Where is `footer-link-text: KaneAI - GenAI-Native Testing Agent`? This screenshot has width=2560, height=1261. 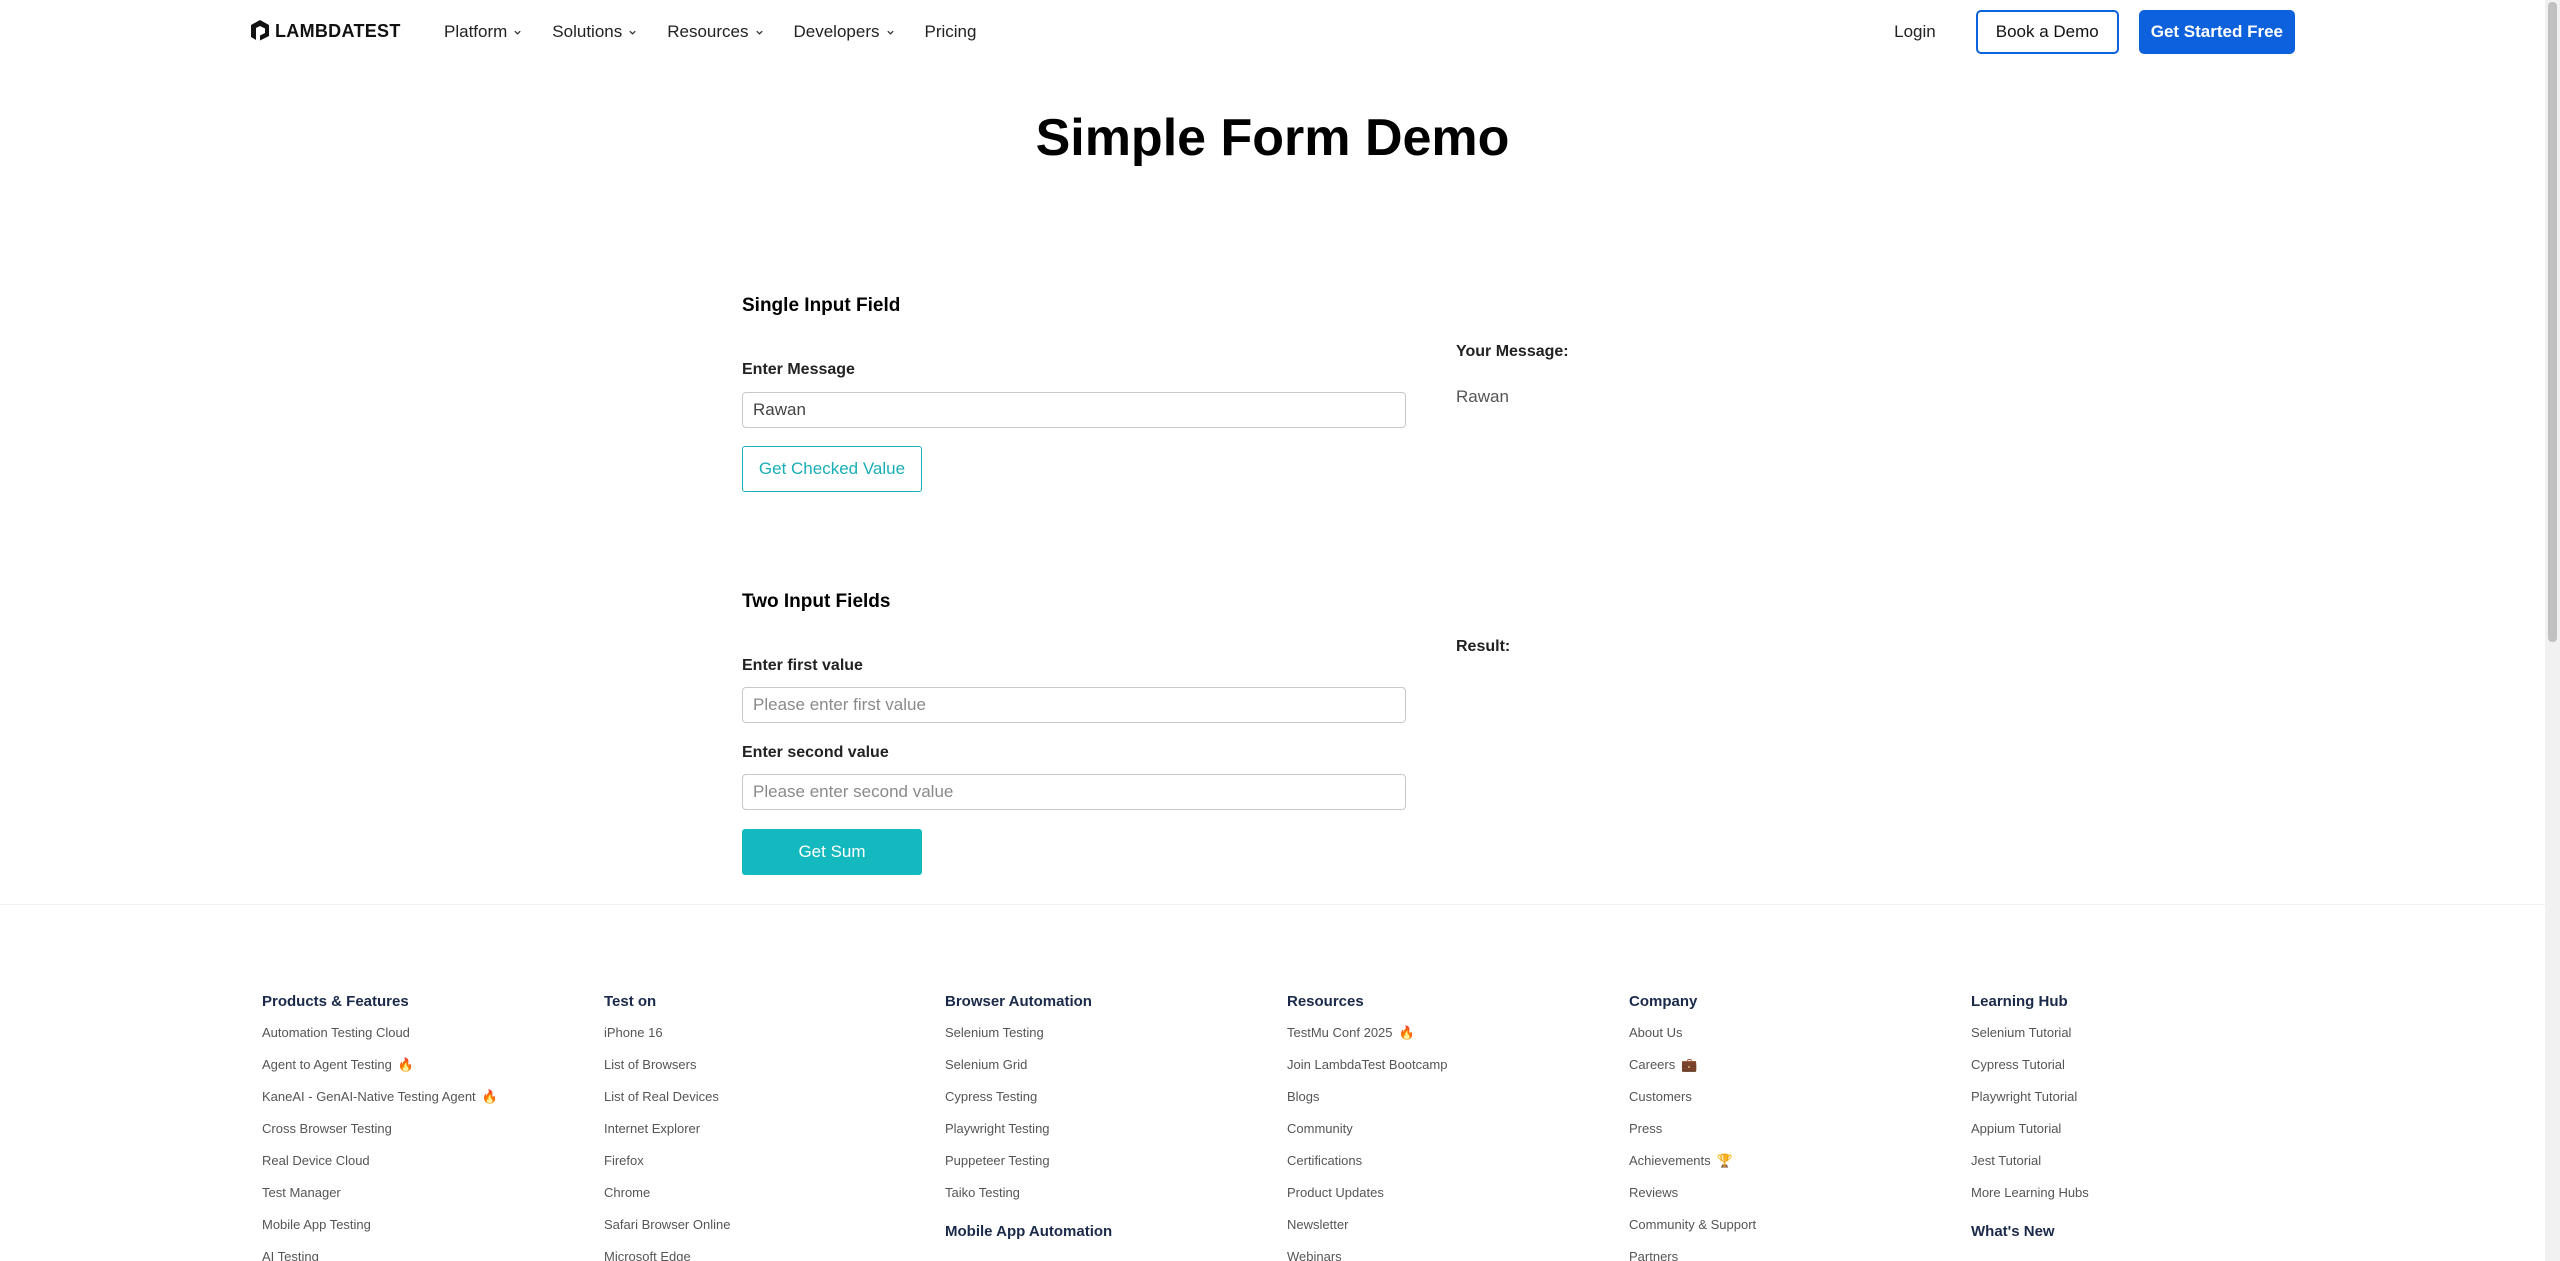
footer-link-text: KaneAI - GenAI-Native Testing Agent is located at coordinates (369, 1096).